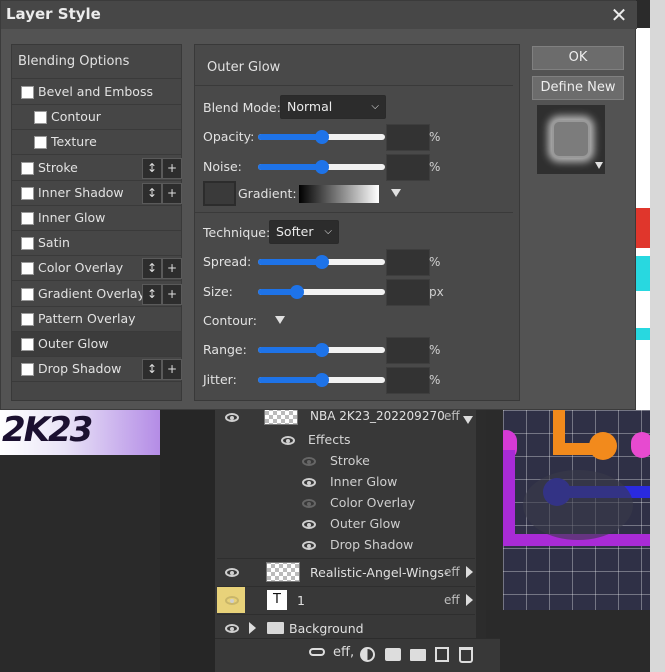 This screenshot has width=665, height=672. Describe the element at coordinates (280, 320) in the screenshot. I see `contour-dropdown-icon` at that location.